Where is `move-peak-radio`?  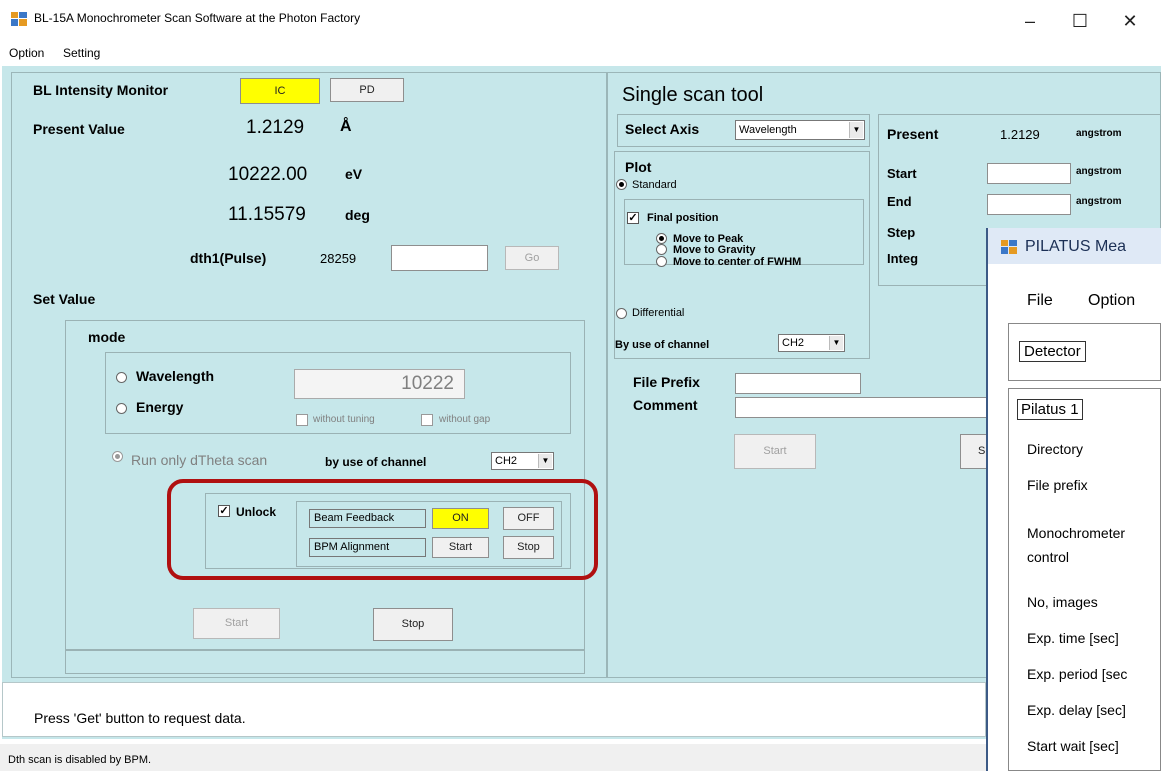 move-peak-radio is located at coordinates (661, 238).